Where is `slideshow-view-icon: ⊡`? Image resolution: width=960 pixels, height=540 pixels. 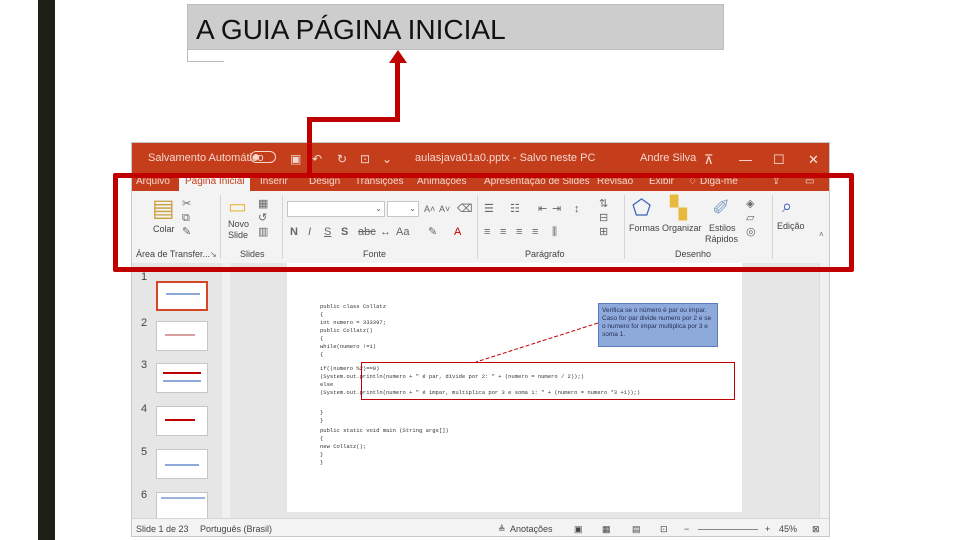
slideshow-view-icon: ⊡ is located at coordinates (664, 529).